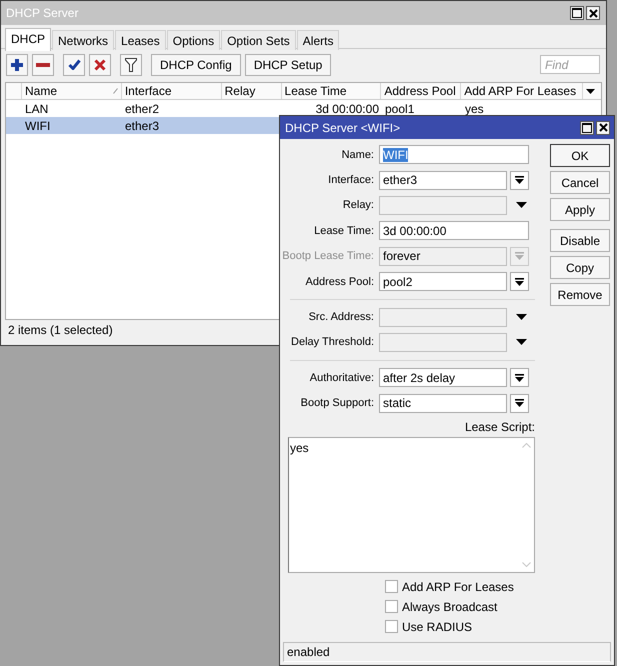 The height and width of the screenshot is (666, 617). What do you see at coordinates (443, 282) in the screenshot?
I see `combo-field: pool2` at bounding box center [443, 282].